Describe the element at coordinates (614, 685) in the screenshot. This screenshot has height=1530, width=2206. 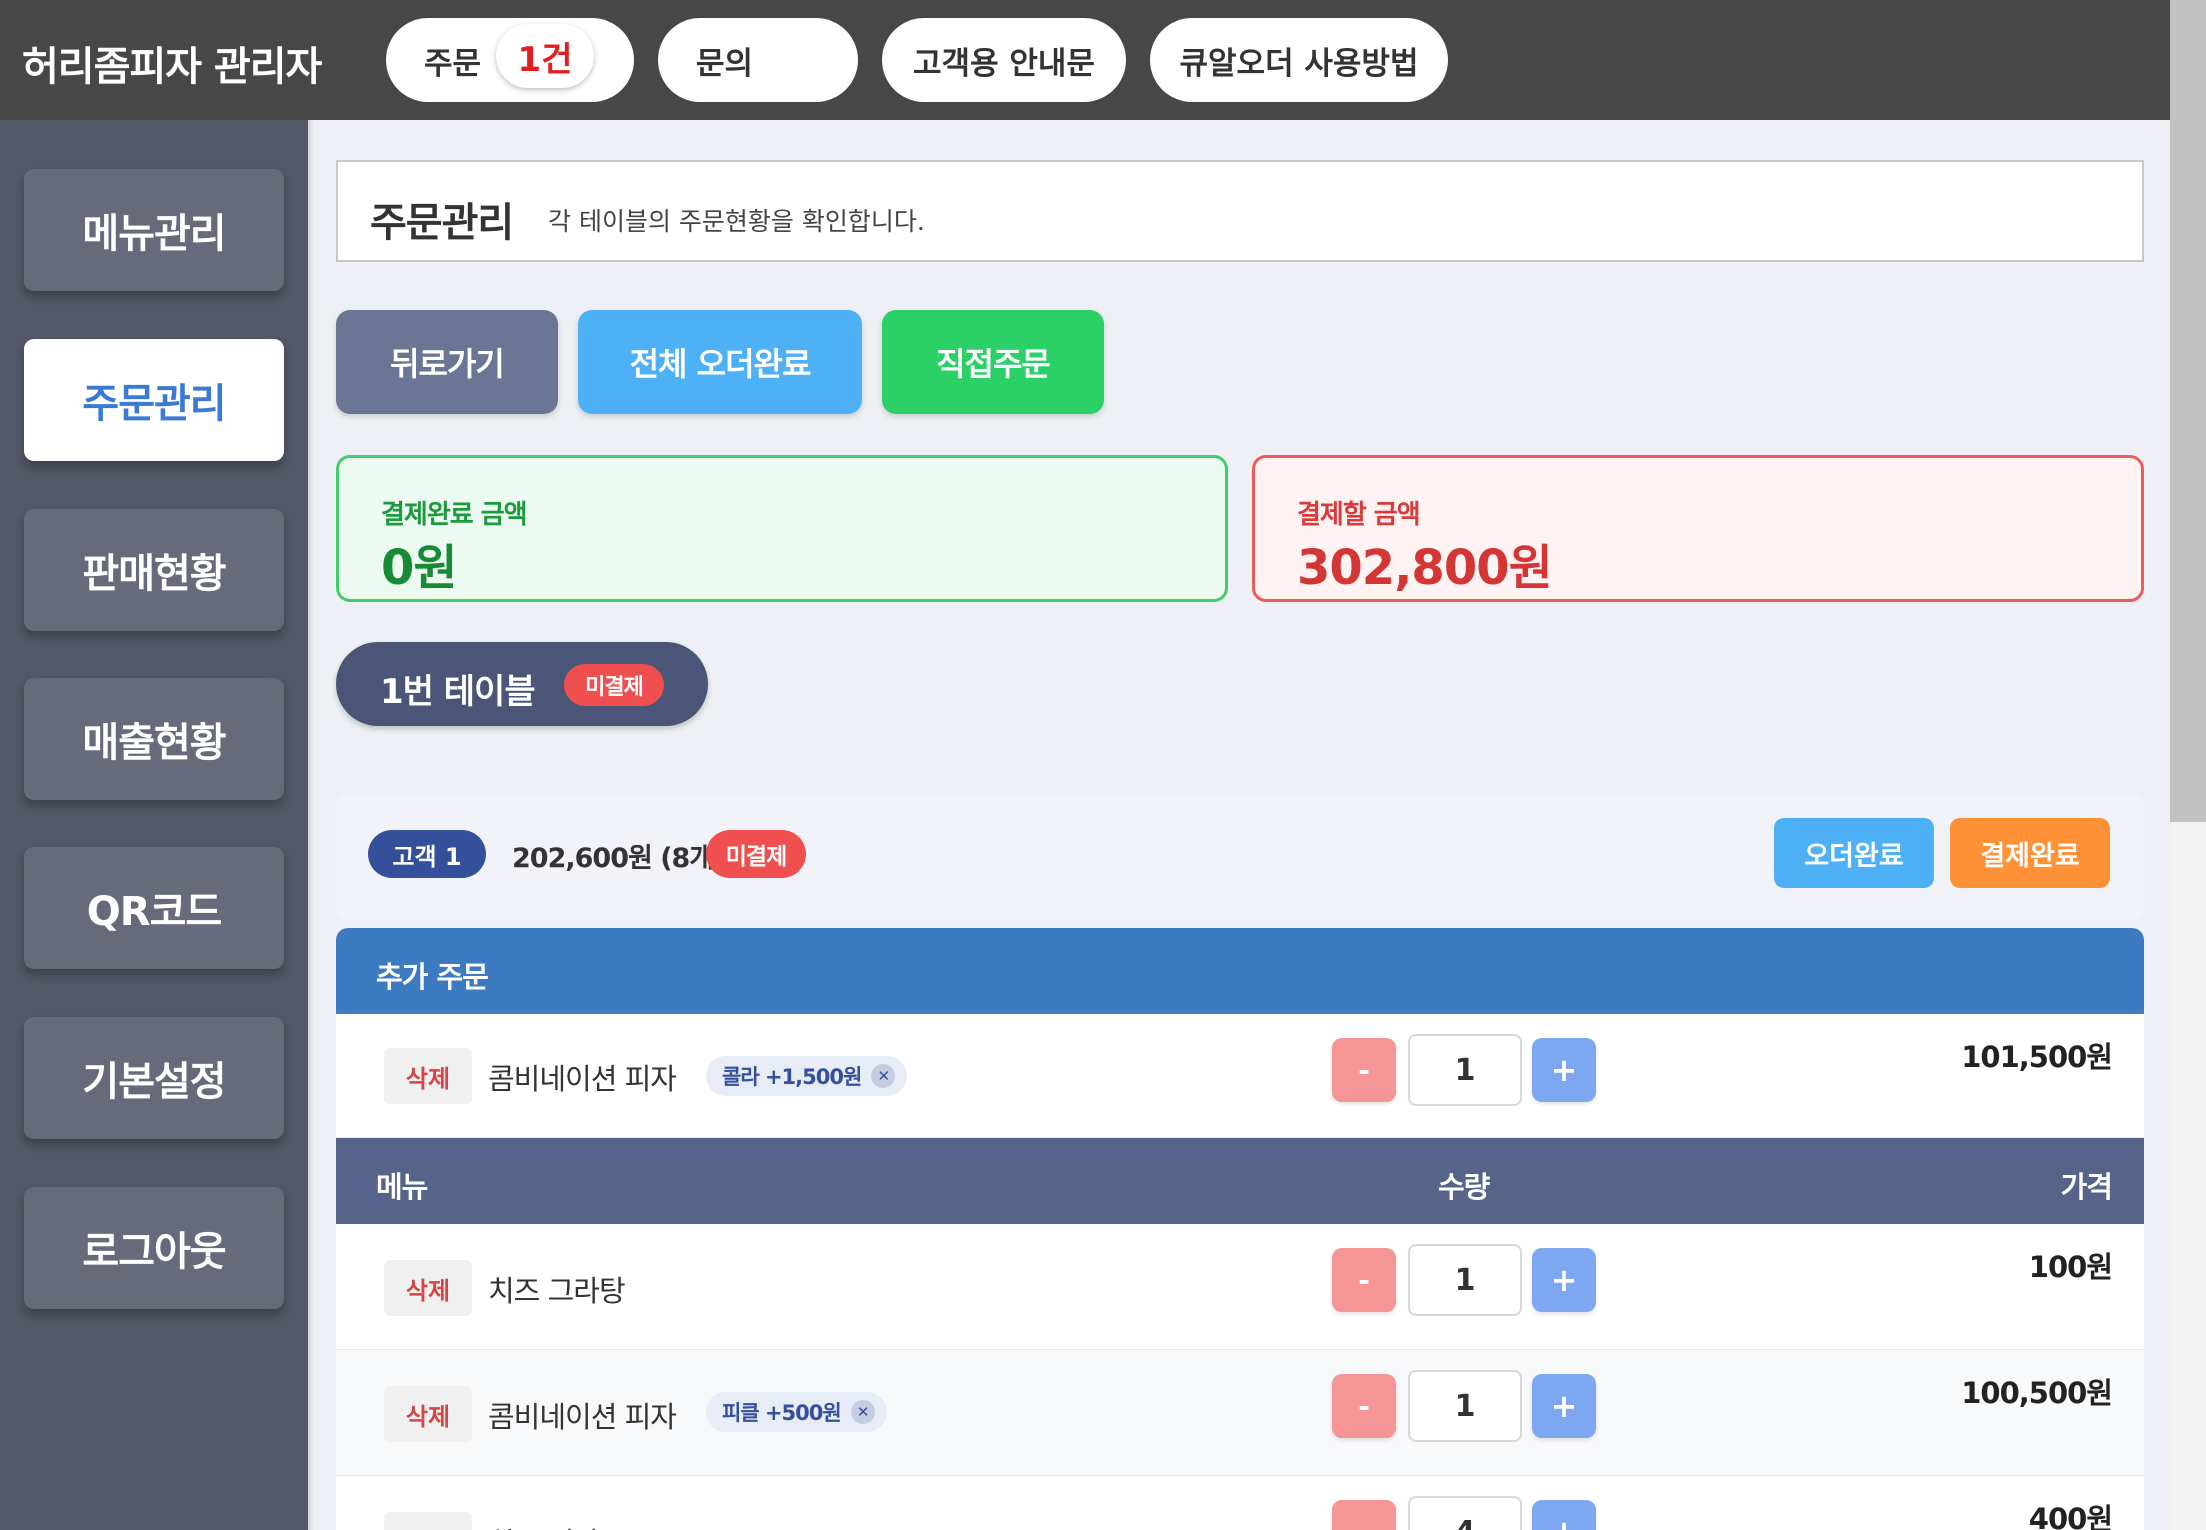
I see `table-unpaid-badge: 미결제` at that location.